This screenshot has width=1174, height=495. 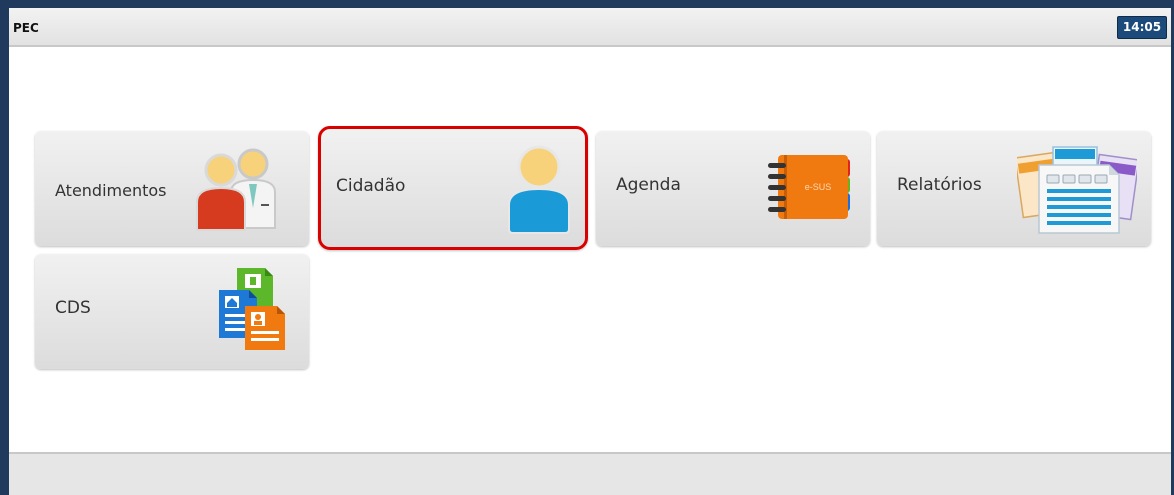 What do you see at coordinates (939, 185) in the screenshot?
I see `tile-label-relatorios: Relatórios` at bounding box center [939, 185].